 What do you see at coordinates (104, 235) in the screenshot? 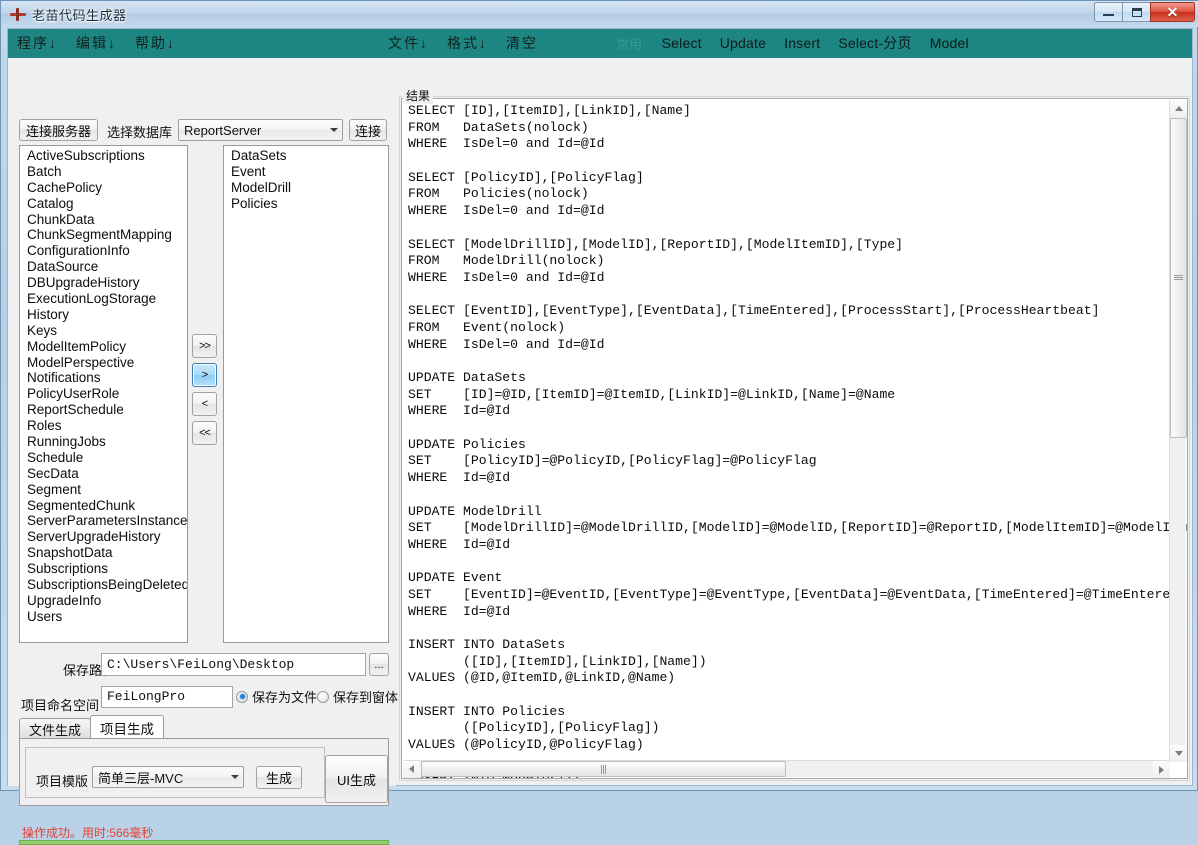
I see `list-item: ChunkSegmentMapping` at bounding box center [104, 235].